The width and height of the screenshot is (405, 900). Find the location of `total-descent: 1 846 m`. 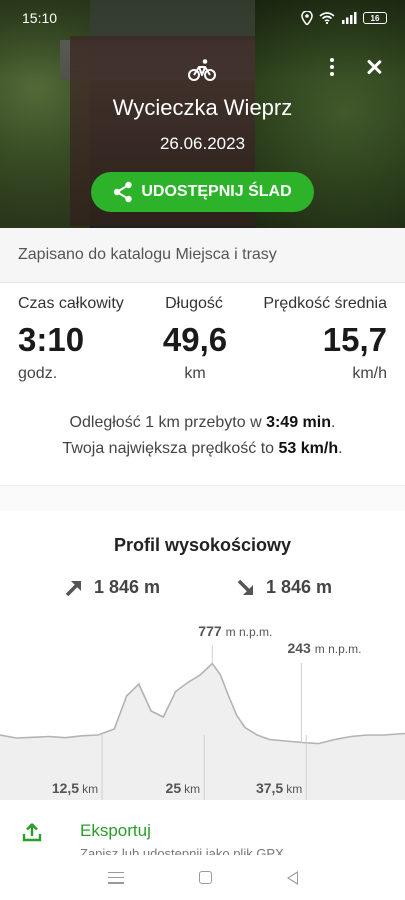

total-descent: 1 846 m is located at coordinates (284, 587).